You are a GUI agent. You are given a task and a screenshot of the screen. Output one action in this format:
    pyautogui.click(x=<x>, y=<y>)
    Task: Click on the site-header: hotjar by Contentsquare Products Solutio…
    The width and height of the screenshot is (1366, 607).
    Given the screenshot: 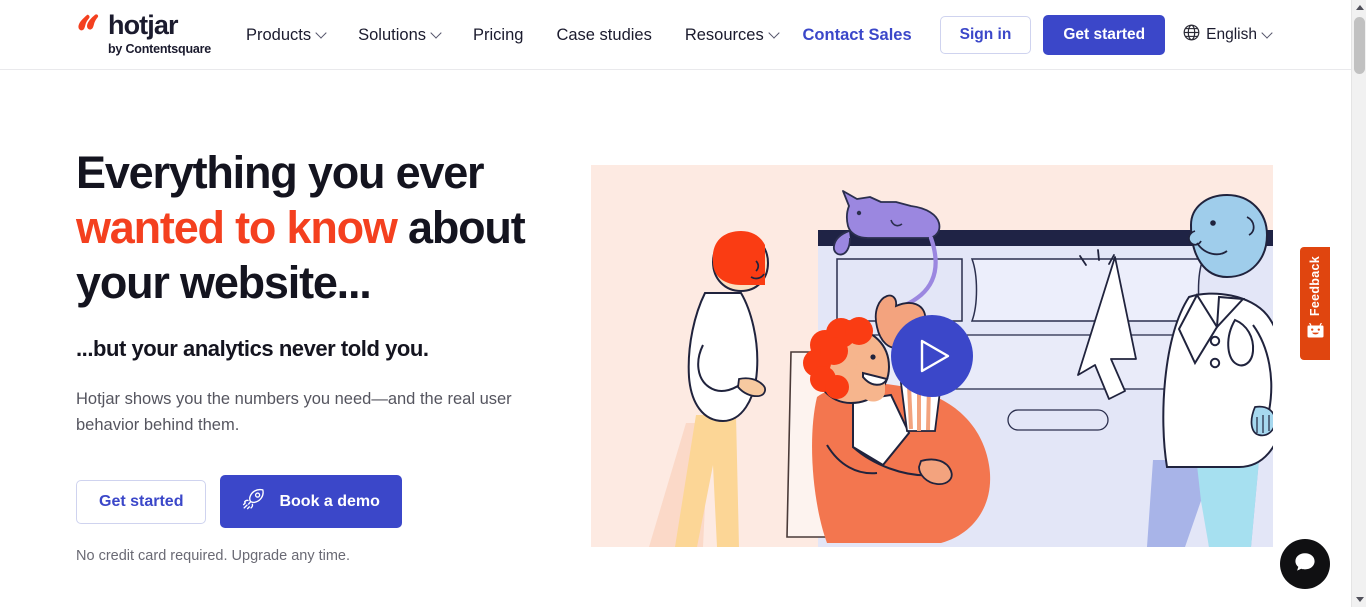 What is the action you would take?
    pyautogui.click(x=675, y=35)
    